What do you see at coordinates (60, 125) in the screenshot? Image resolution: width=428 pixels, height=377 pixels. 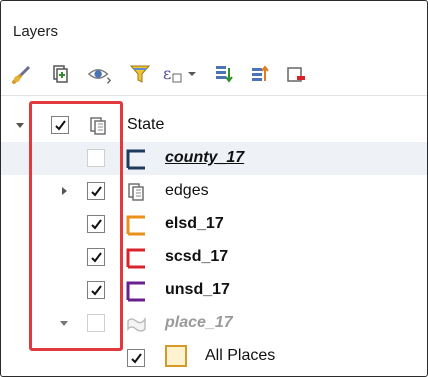 I see `state-visibility-checkbox` at bounding box center [60, 125].